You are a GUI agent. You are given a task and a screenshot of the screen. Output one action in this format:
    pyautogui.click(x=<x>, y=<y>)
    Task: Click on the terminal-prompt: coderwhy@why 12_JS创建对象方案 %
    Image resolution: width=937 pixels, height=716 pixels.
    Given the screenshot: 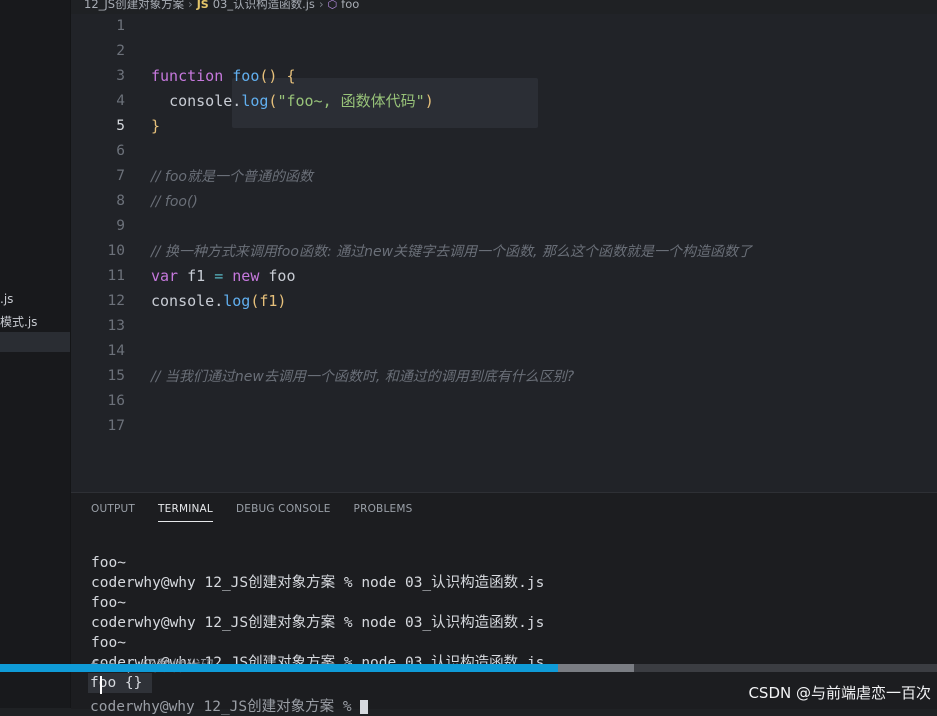 What is the action you would take?
    pyautogui.click(x=229, y=705)
    